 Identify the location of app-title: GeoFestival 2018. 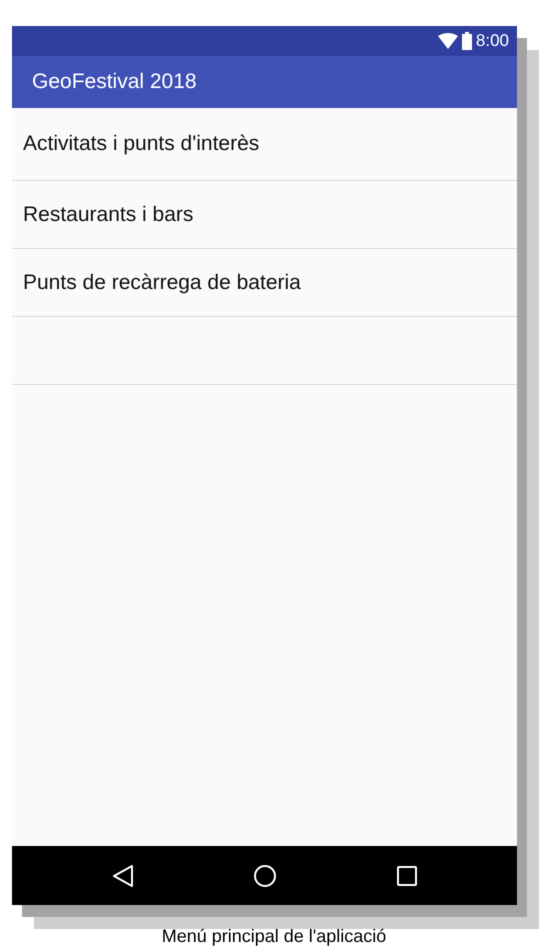
(114, 82).